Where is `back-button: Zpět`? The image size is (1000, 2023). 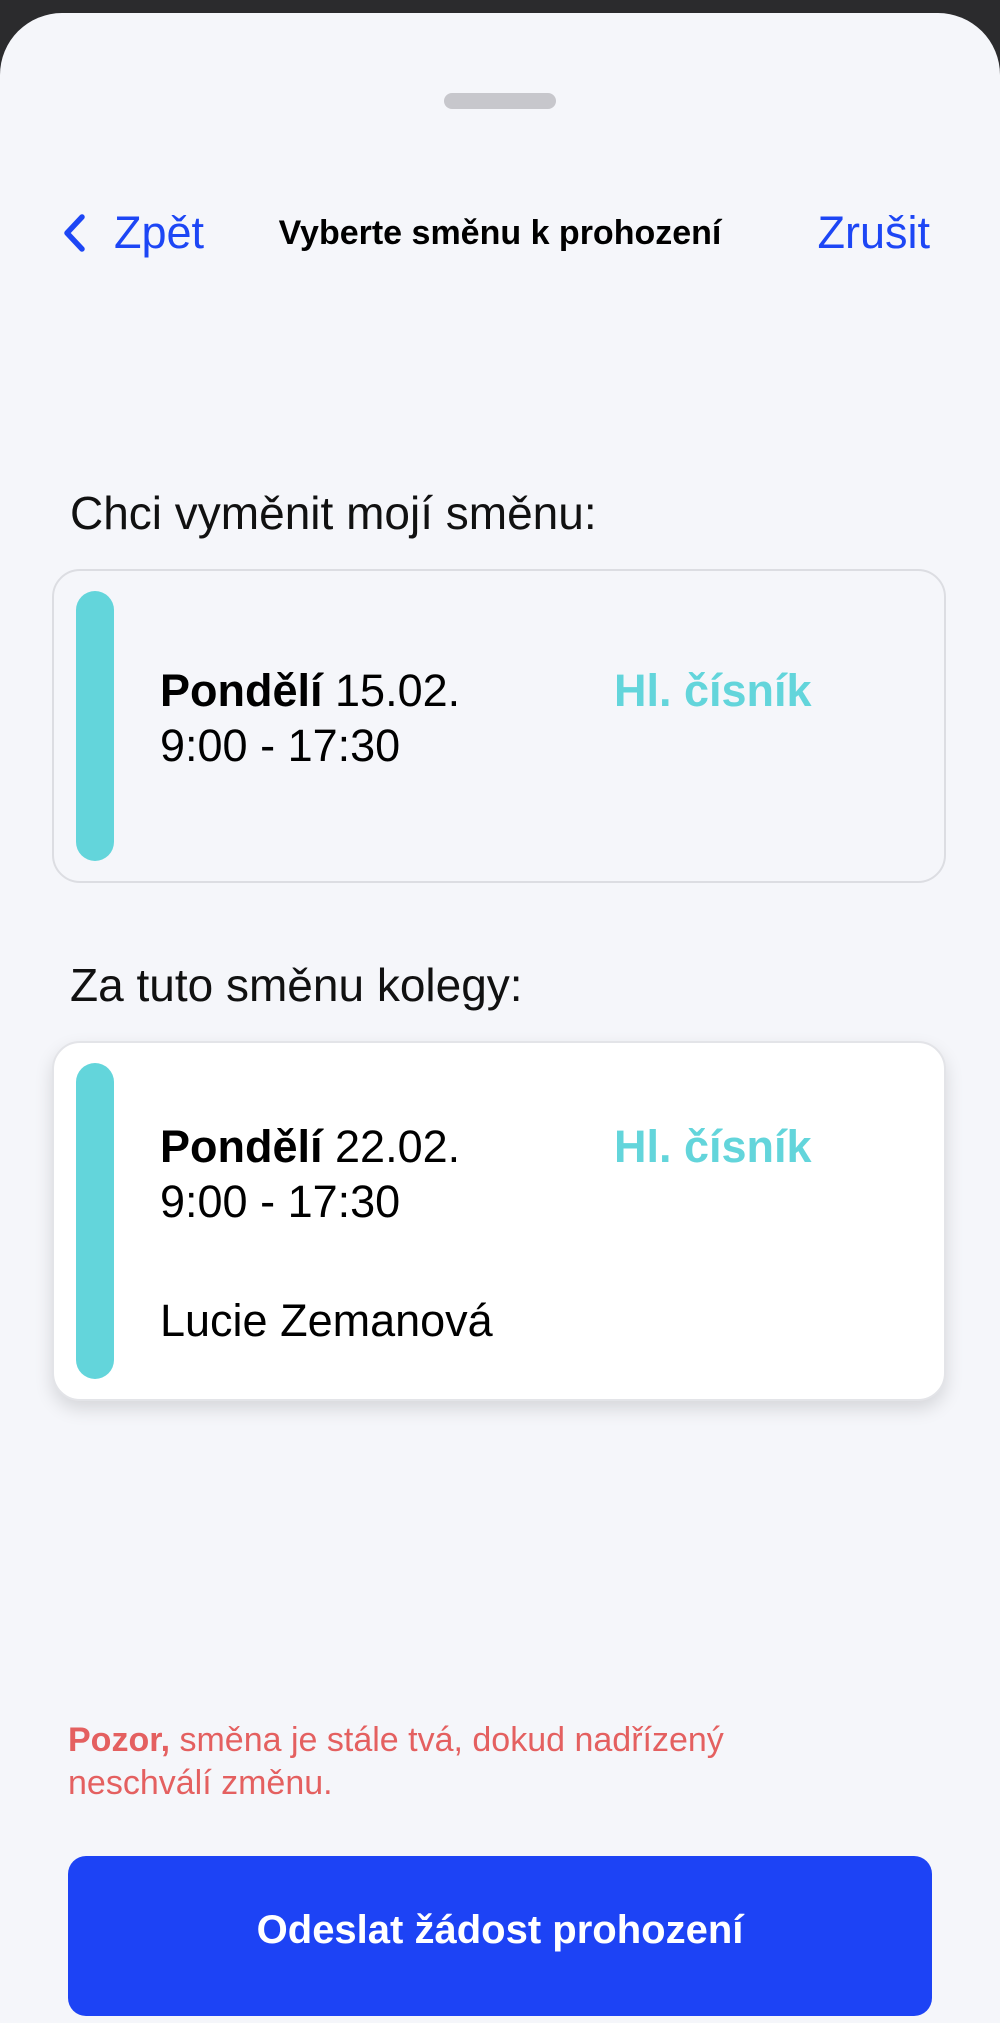 back-button: Zpět is located at coordinates (133, 233).